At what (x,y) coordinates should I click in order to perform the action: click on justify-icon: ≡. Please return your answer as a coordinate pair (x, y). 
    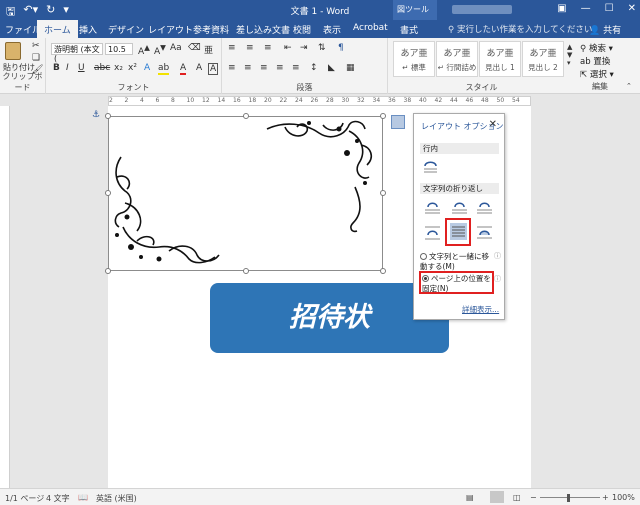
    Looking at the image, I should click on (280, 68).